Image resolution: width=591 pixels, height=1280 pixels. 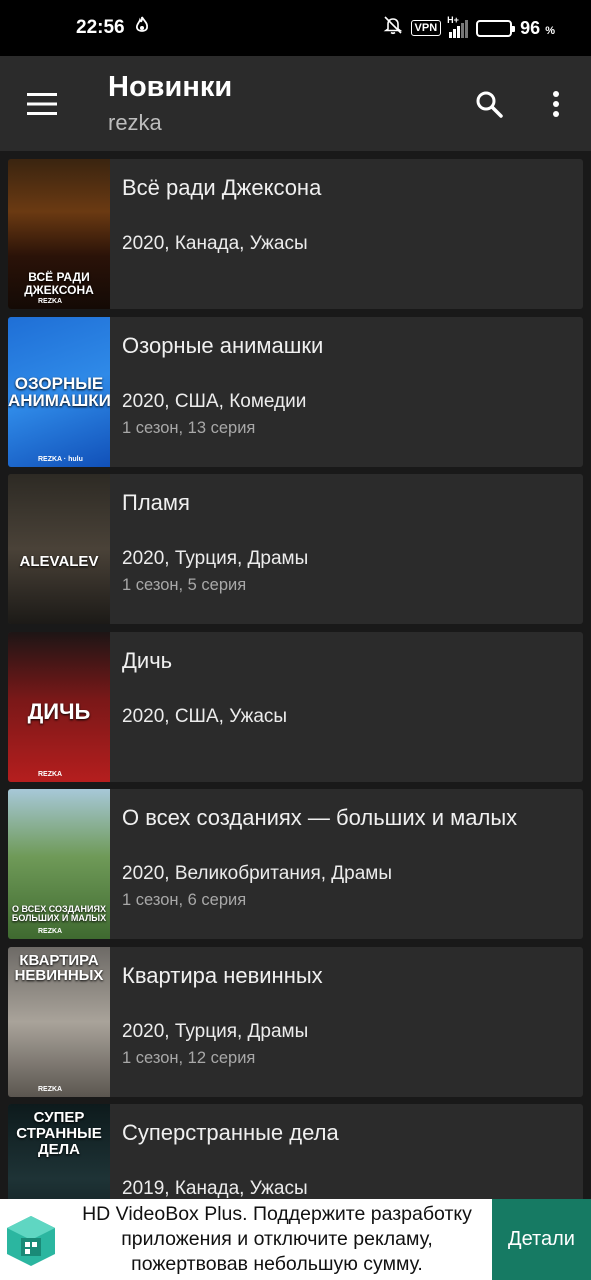 I want to click on poster-title-art: КВАРТИРА НЕВИННЫХ, so click(x=59, y=968).